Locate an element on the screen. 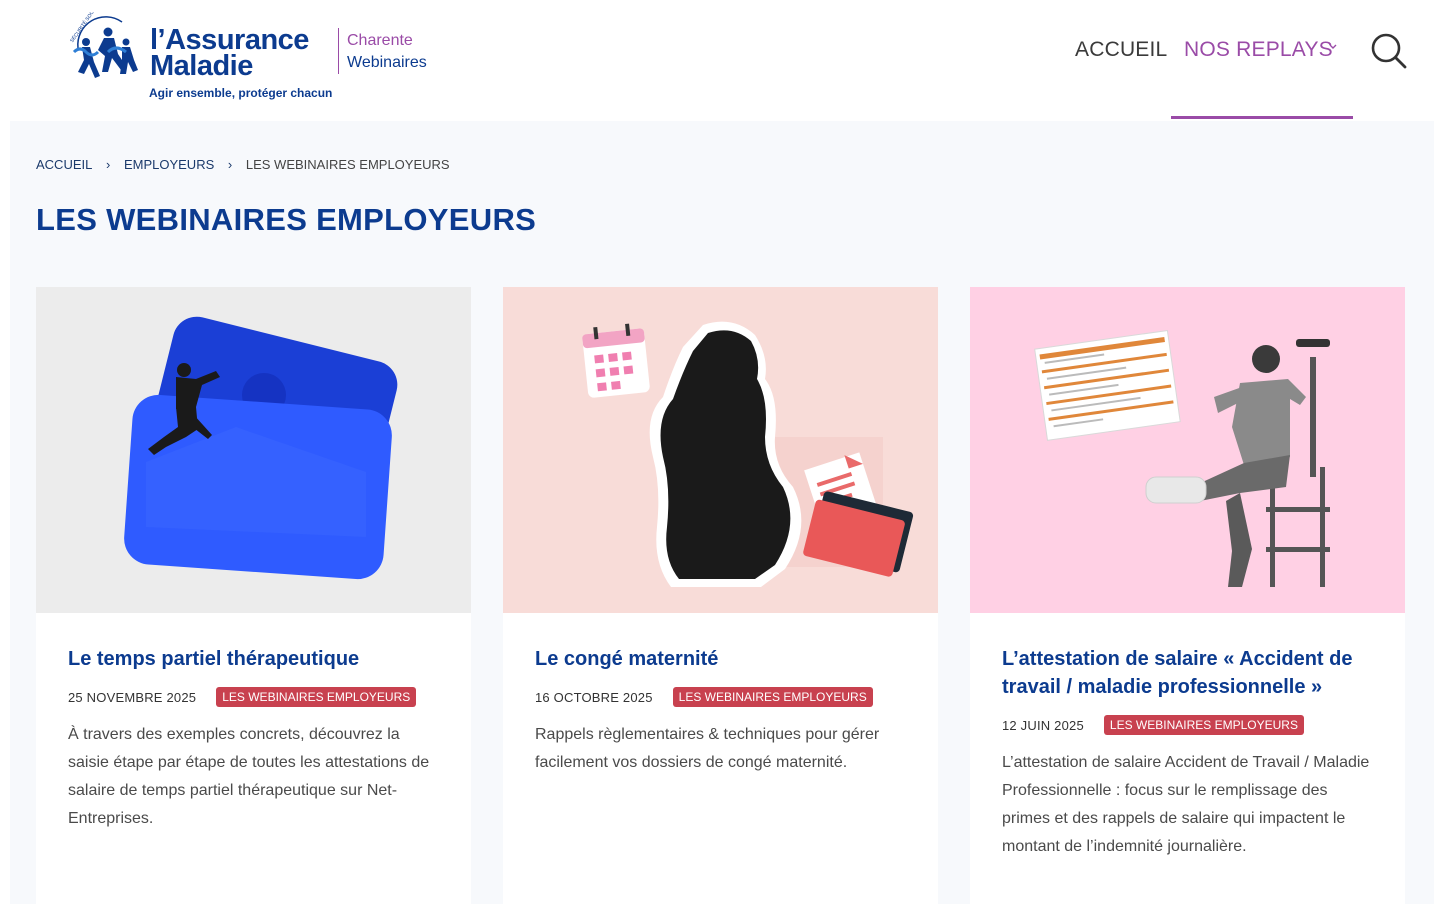 Image resolution: width=1434 pixels, height=904 pixels. logo-tagline: Agir ensemble, protéger chacun is located at coordinates (241, 93).